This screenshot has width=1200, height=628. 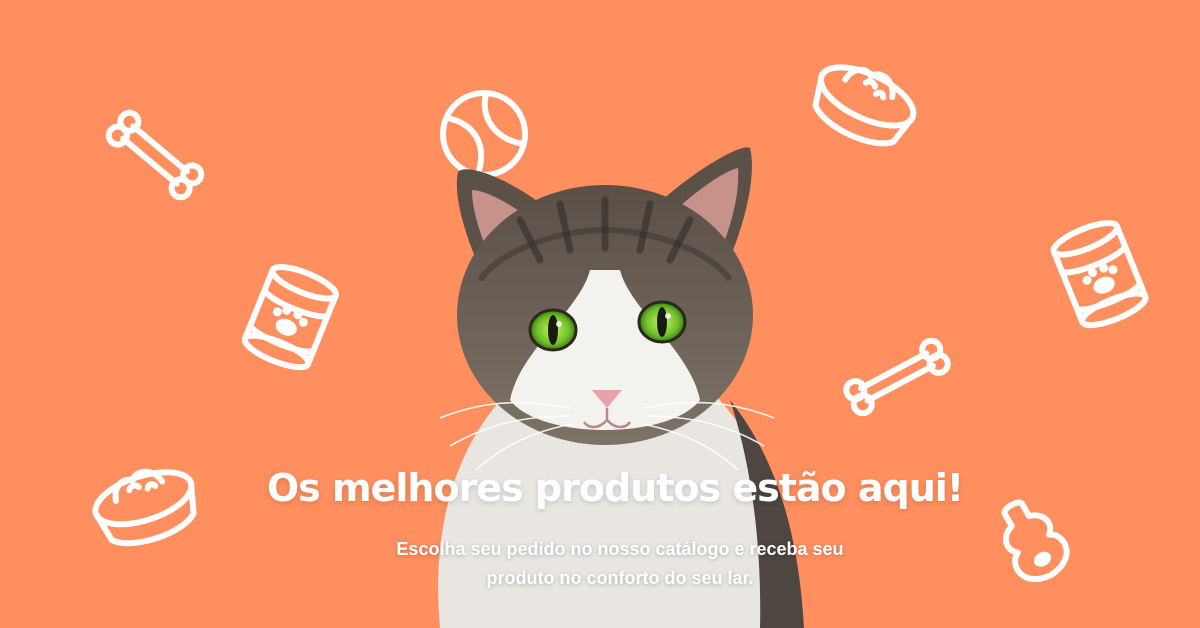 What do you see at coordinates (615, 488) in the screenshot?
I see `headline: Os melhores produtos estão aqui!` at bounding box center [615, 488].